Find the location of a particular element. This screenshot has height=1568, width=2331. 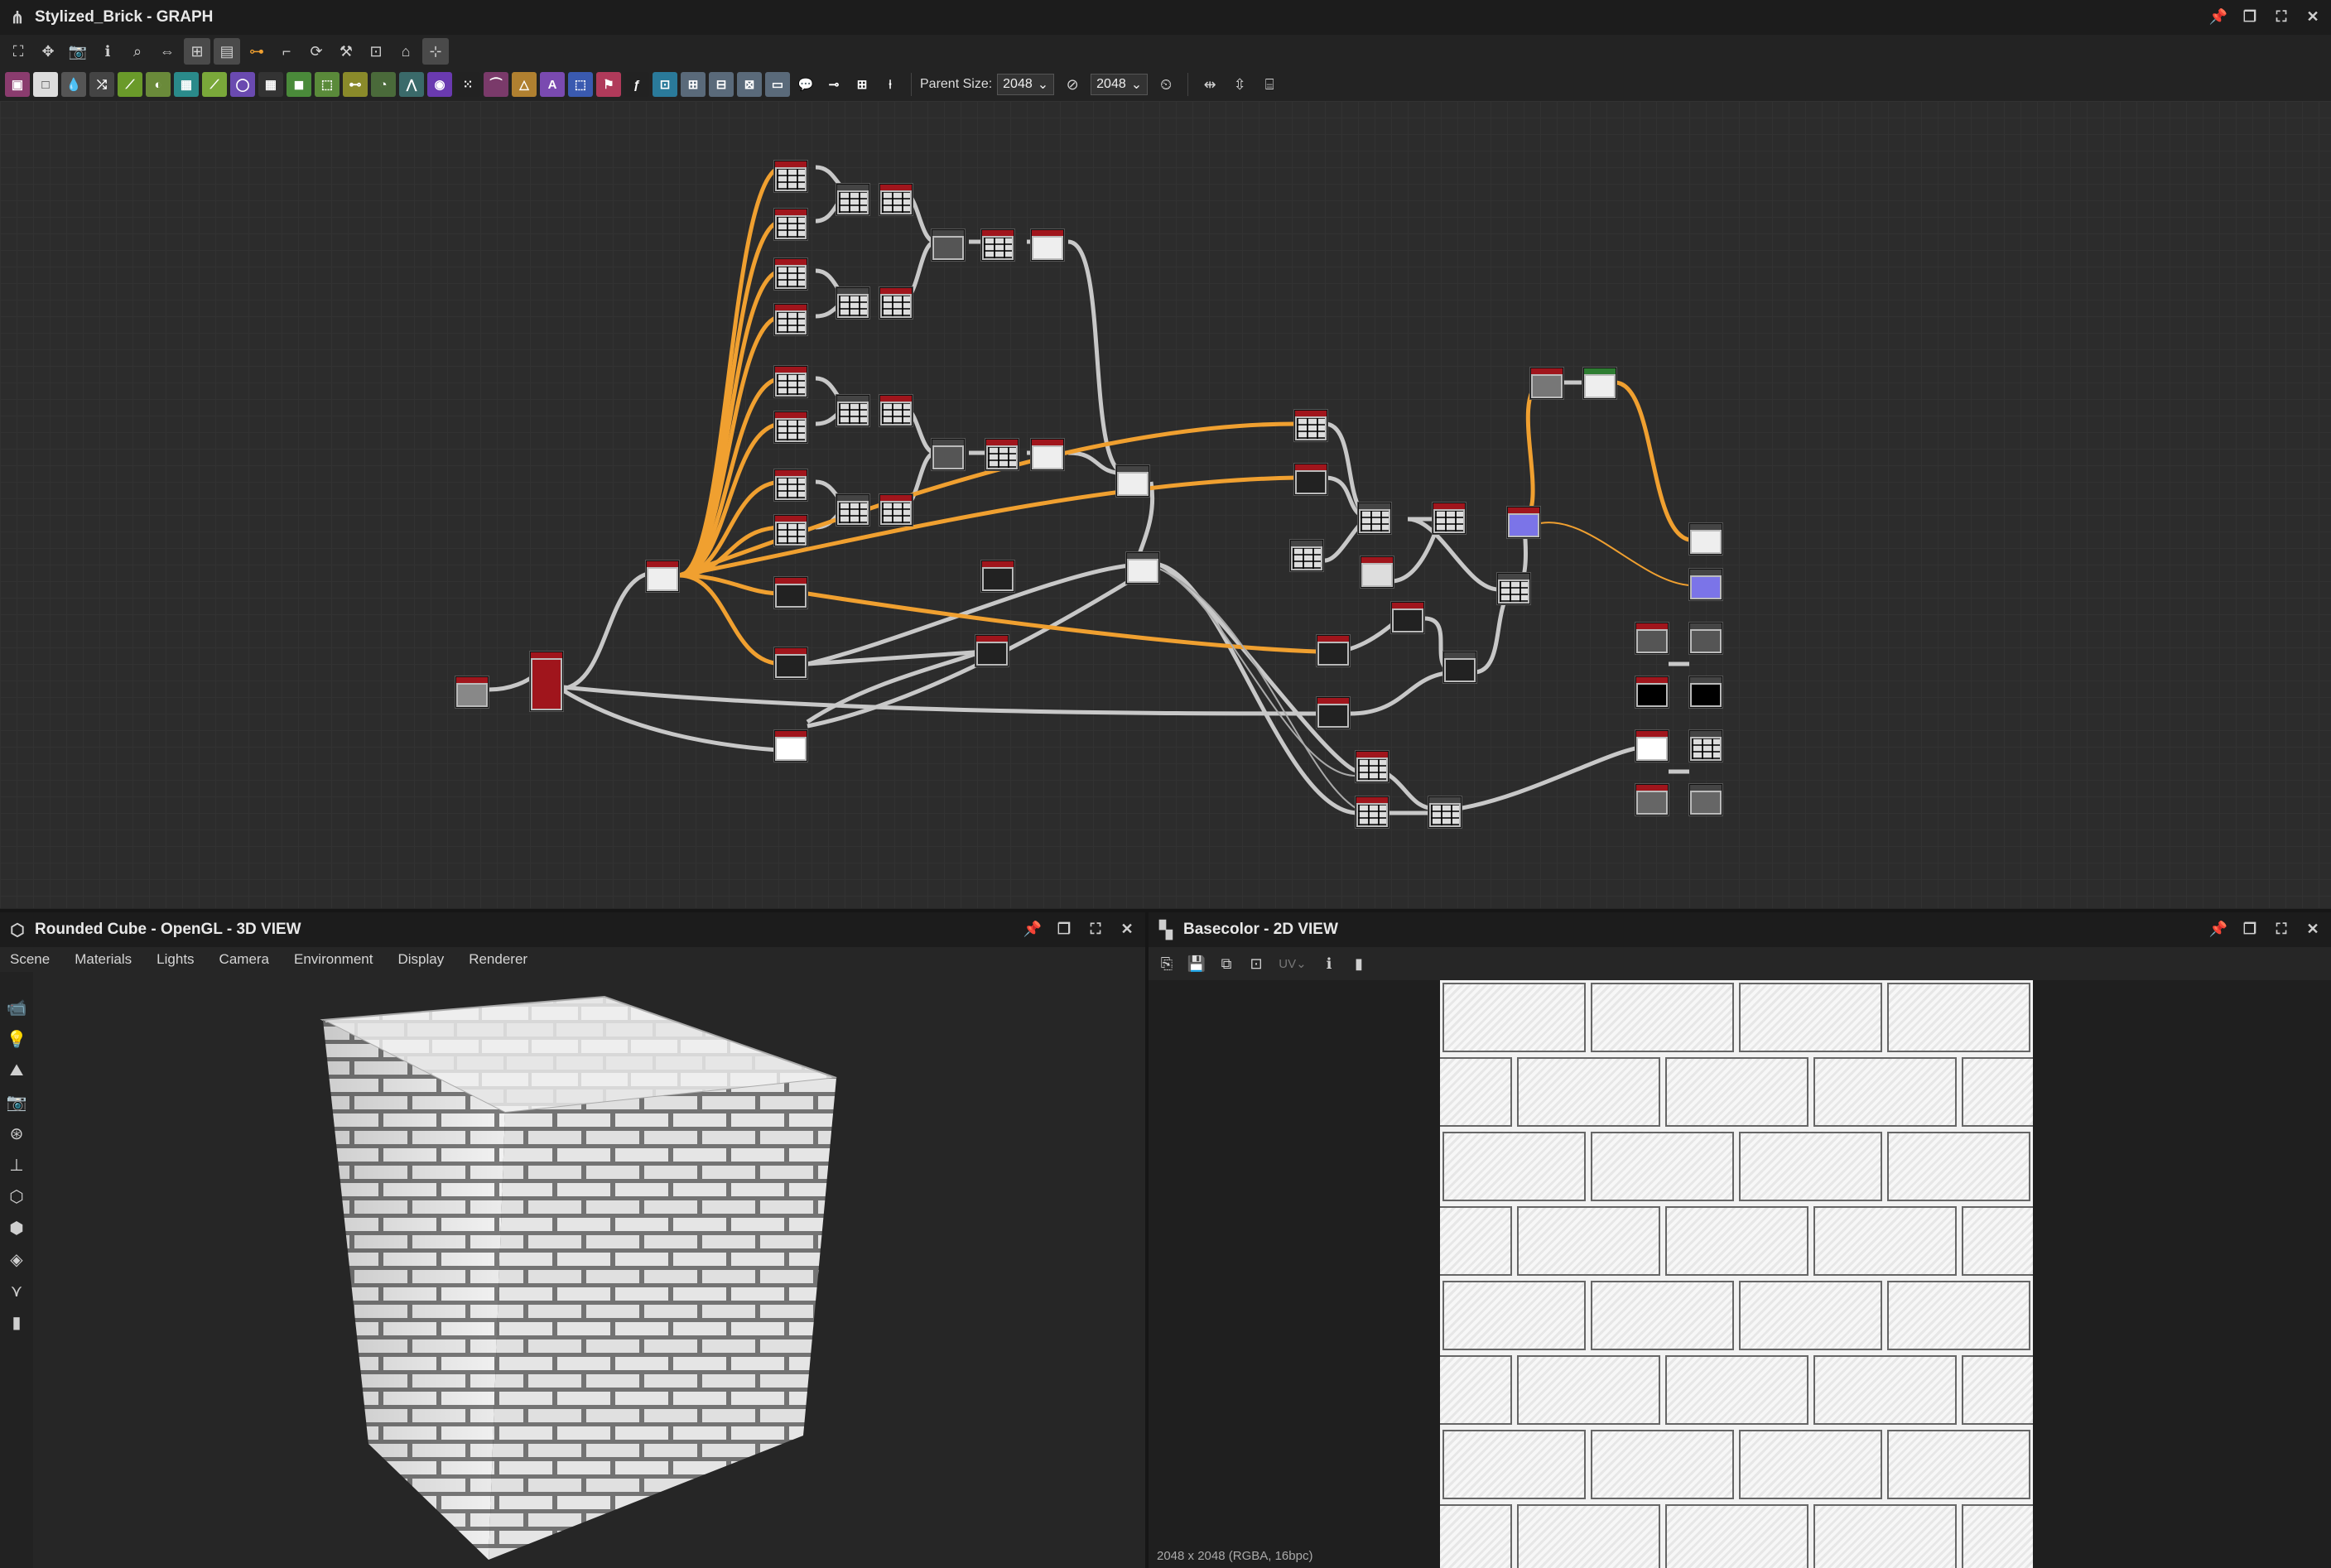

link-size-icon: ⊘ is located at coordinates (1073, 84).